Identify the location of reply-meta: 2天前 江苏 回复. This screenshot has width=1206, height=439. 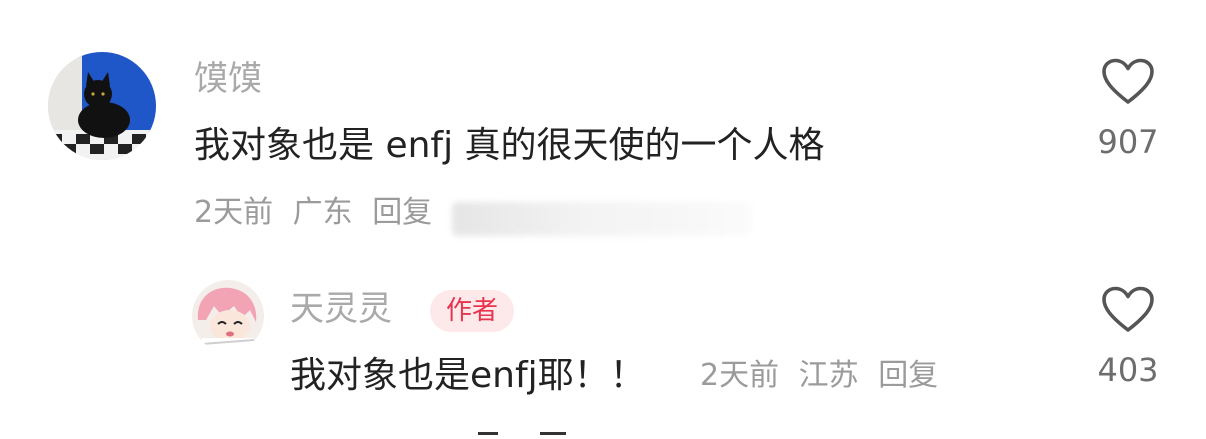
(824, 376).